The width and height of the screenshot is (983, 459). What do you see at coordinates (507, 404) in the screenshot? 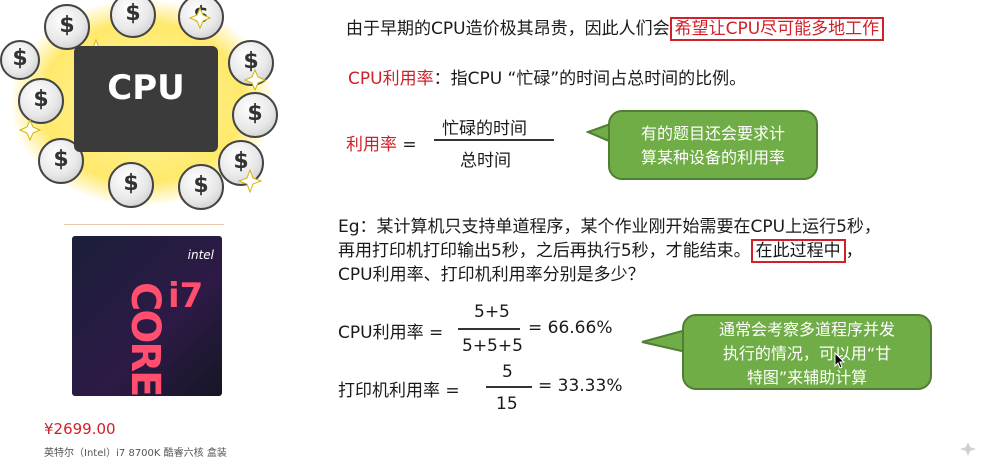
I see `calc-printer-denominator: 15` at bounding box center [507, 404].